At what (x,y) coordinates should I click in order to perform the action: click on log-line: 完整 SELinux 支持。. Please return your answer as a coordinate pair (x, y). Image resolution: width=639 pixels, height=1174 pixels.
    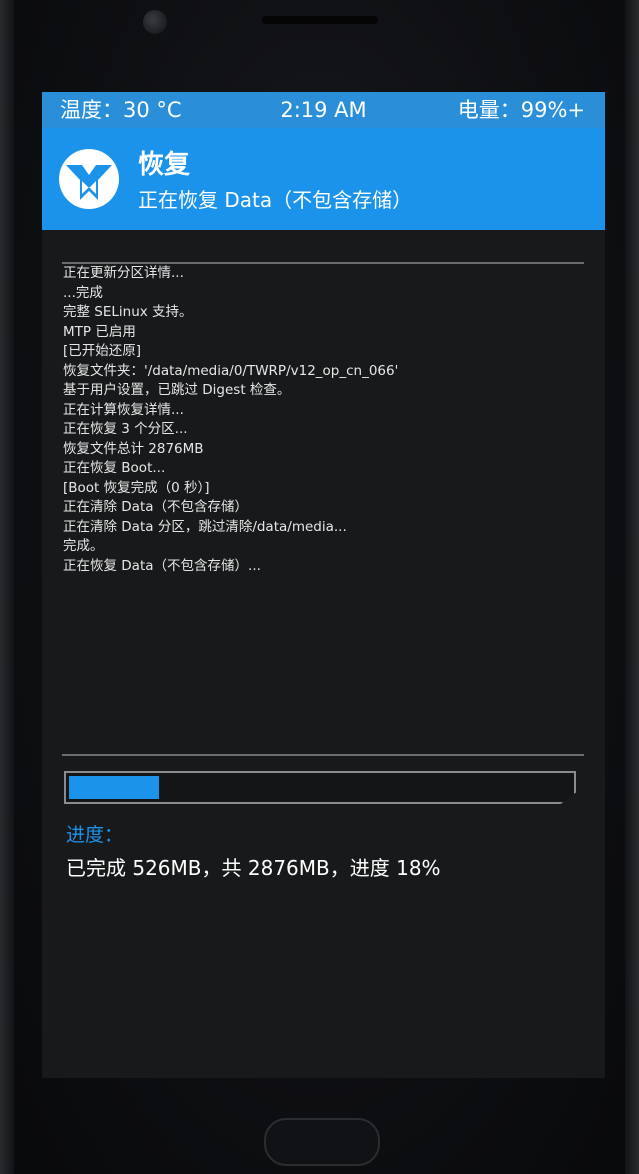
    Looking at the image, I should click on (128, 312).